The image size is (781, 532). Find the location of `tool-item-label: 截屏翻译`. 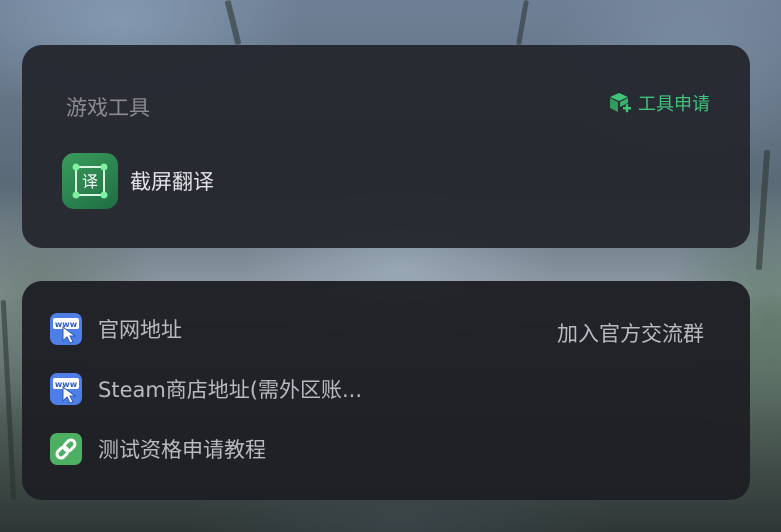

tool-item-label: 截屏翻译 is located at coordinates (172, 182).